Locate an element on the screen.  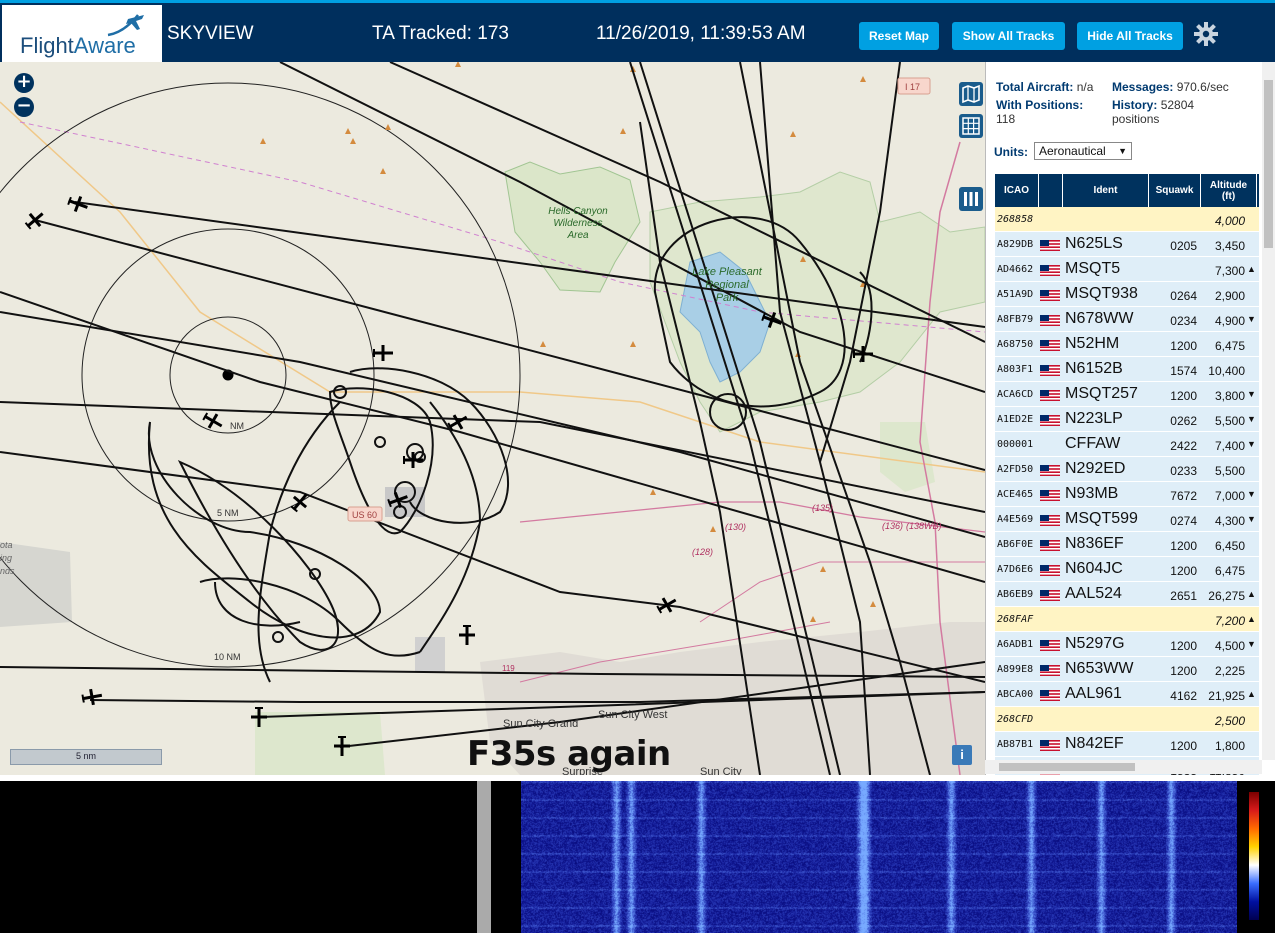
hwy-128-label: (128) is located at coordinates (702, 552).